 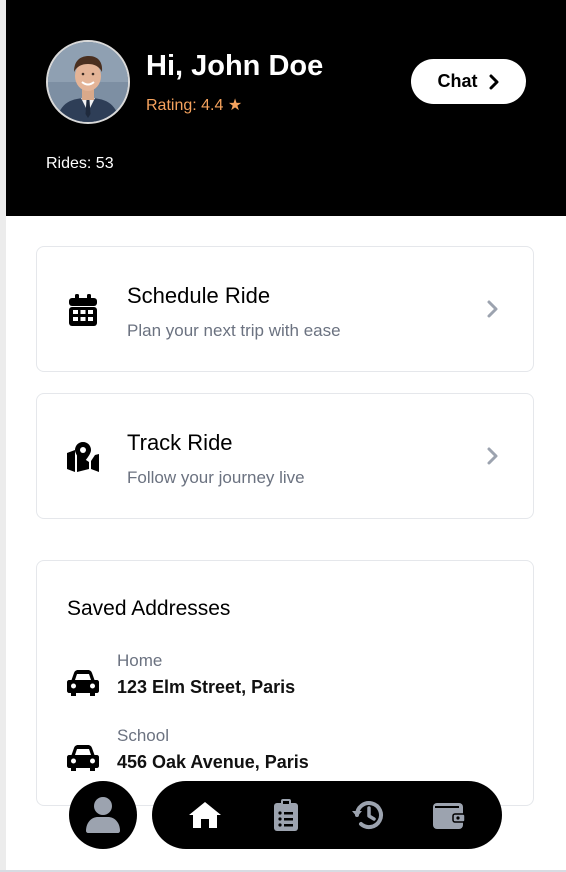 I want to click on address-value: 456 Oak Avenue, Paris, so click(x=213, y=762).